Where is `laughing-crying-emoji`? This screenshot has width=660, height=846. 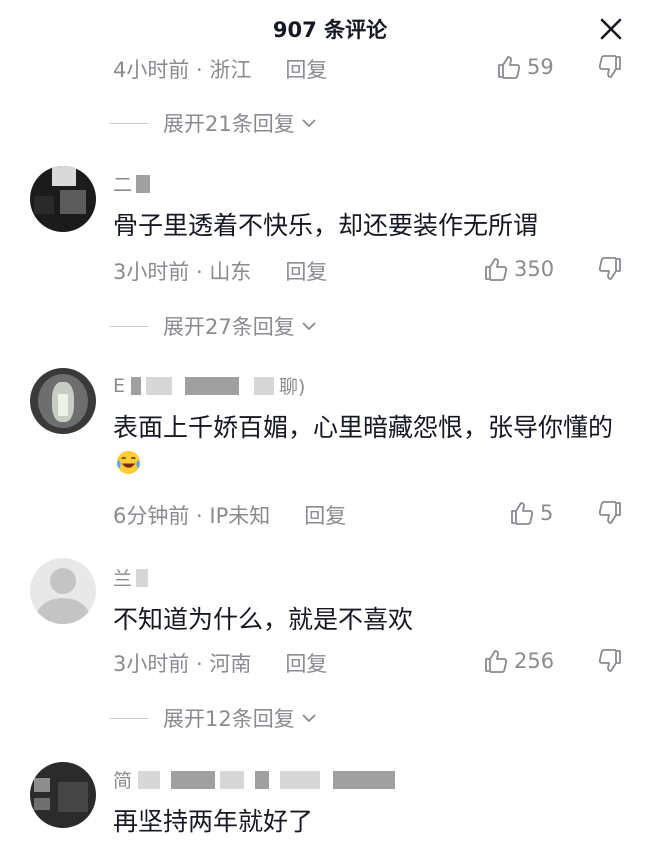 laughing-crying-emoji is located at coordinates (128, 462).